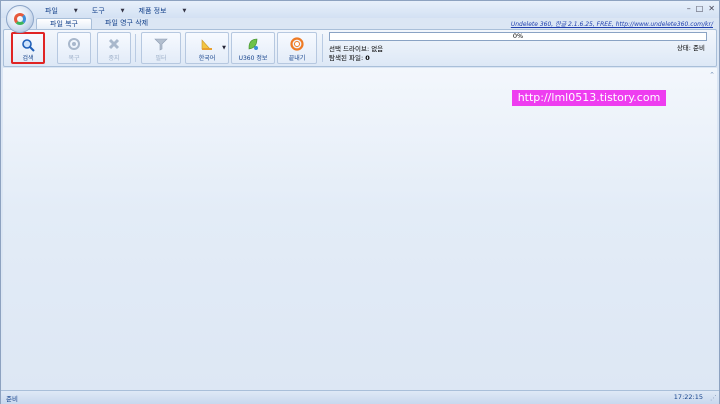  I want to click on menu-file-label: 파일, so click(51, 10).